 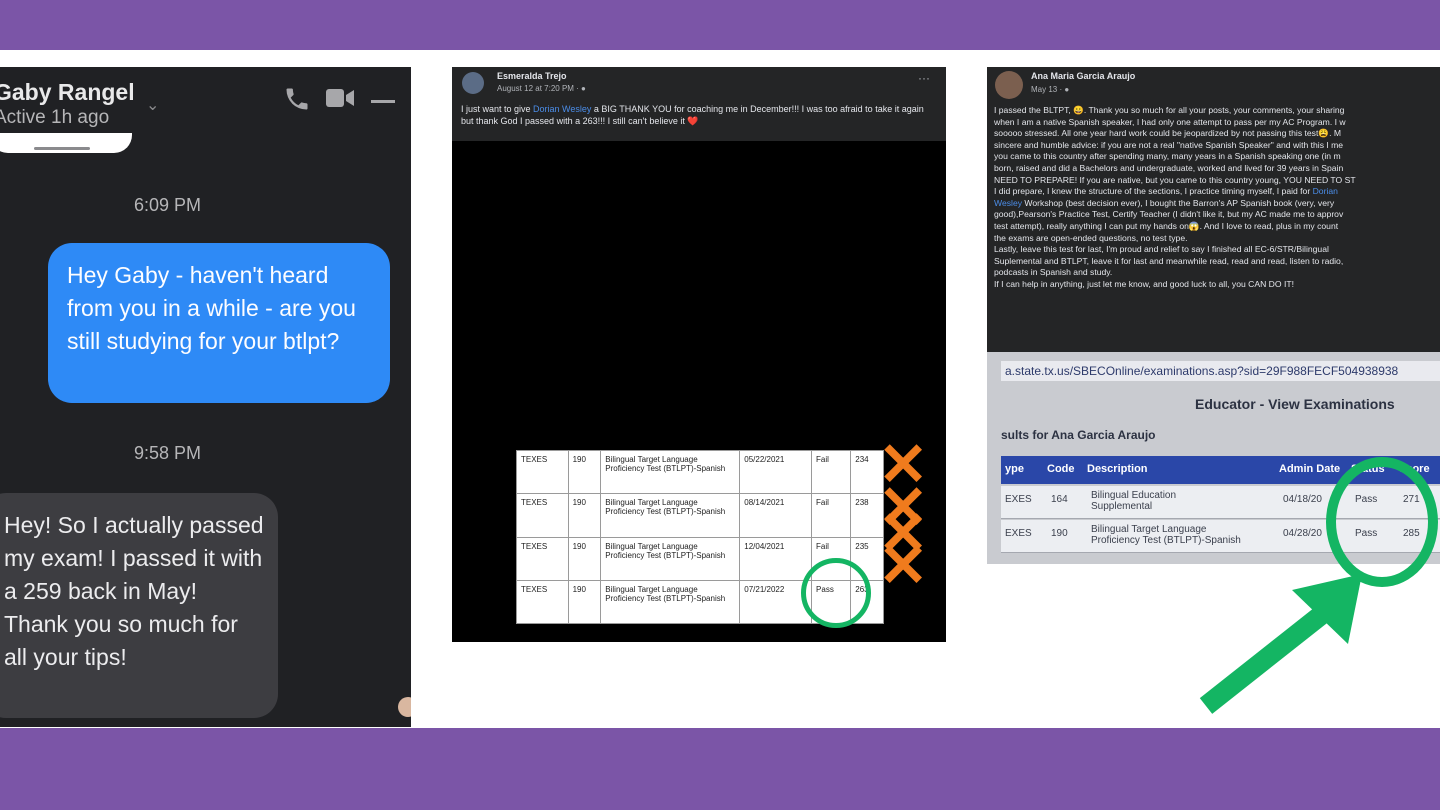 I want to click on post-date: August 12 at 7:20 PM · ●, so click(x=541, y=88).